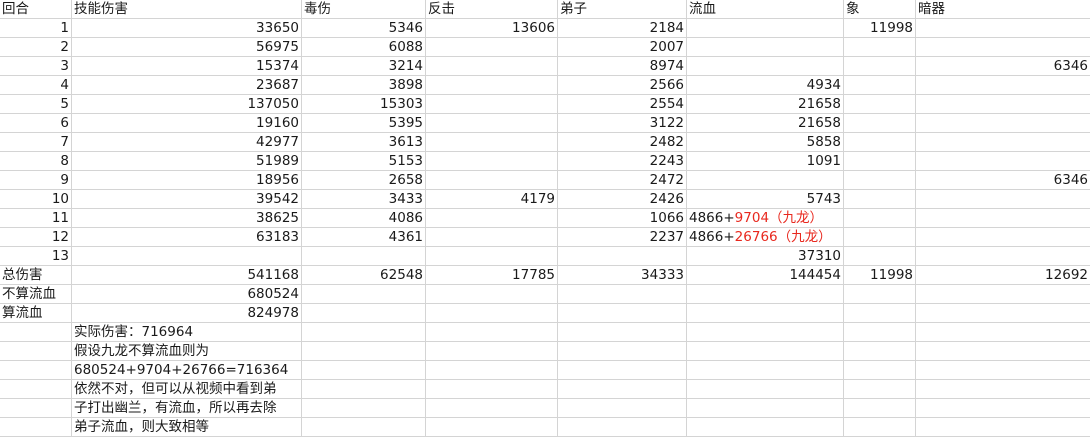 This screenshot has height=438, width=1090. Describe the element at coordinates (187, 218) in the screenshot. I see `cell-skill: 38625` at that location.